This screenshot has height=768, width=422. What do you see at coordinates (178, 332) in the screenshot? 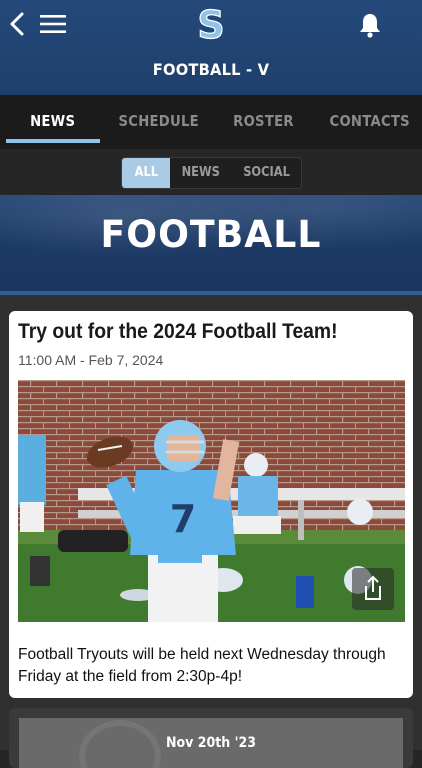
I see `post-title: Try out for the 2024 Football Team!` at bounding box center [178, 332].